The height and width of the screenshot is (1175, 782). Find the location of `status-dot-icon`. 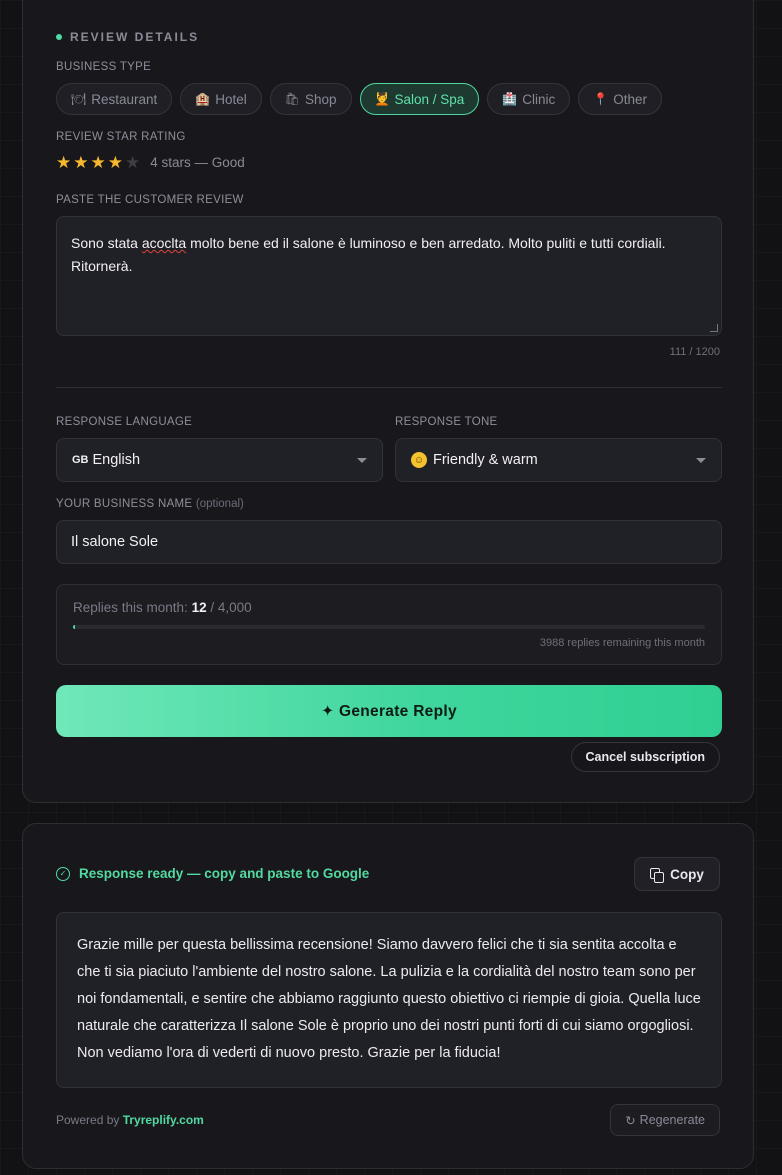

status-dot-icon is located at coordinates (59, 37).